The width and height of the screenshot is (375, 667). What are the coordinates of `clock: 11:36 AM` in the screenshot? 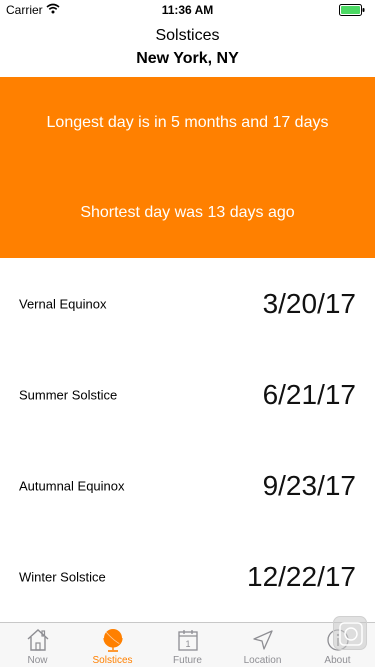 It's located at (187, 10).